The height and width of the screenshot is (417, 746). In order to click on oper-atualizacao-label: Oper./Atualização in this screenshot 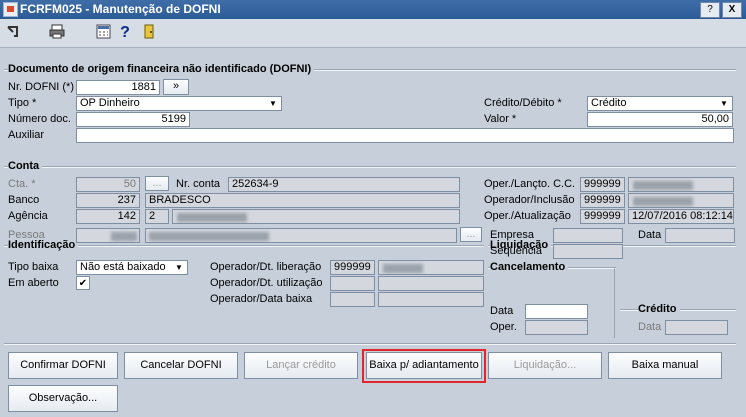, I will do `click(527, 216)`.